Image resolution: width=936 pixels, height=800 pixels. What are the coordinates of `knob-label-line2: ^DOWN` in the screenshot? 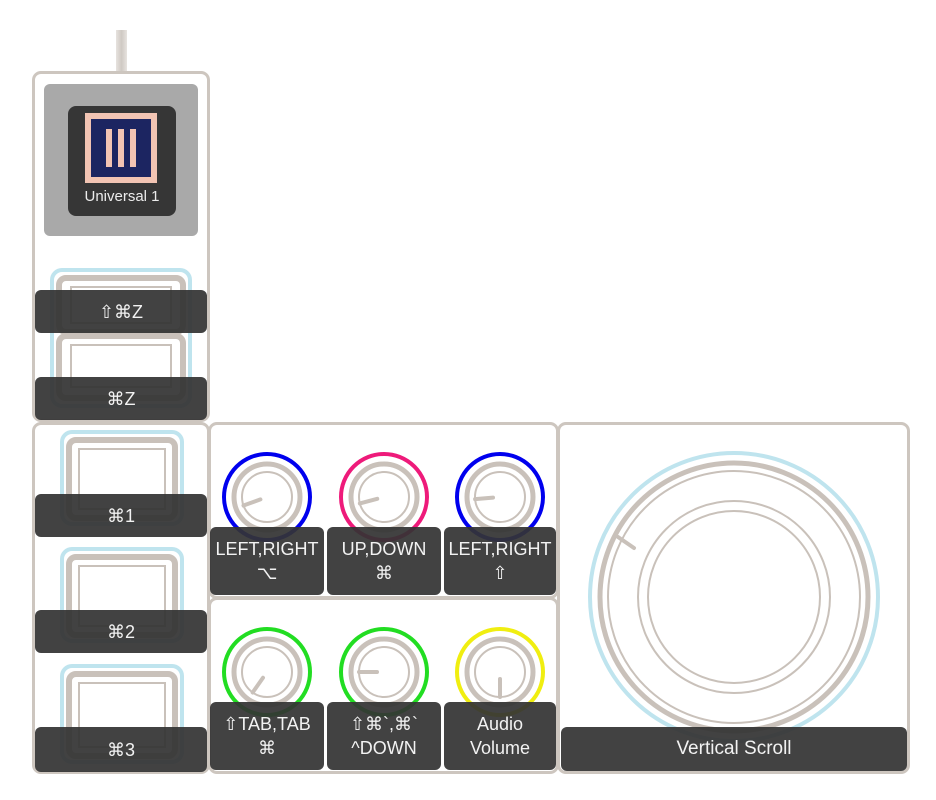 It's located at (384, 748).